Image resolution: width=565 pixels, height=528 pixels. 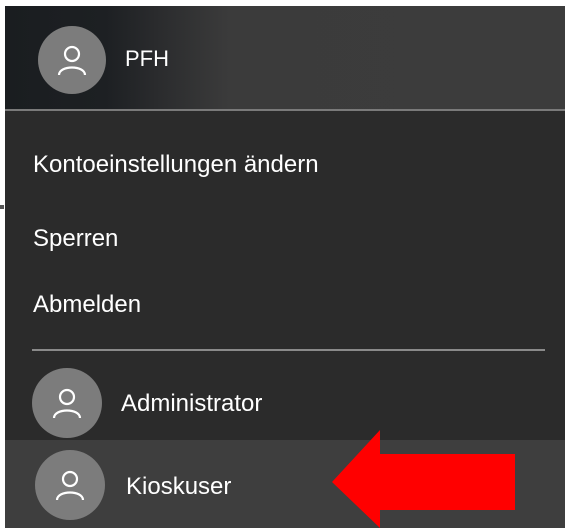 What do you see at coordinates (76, 238) in the screenshot?
I see `menu-item-label: Sperren` at bounding box center [76, 238].